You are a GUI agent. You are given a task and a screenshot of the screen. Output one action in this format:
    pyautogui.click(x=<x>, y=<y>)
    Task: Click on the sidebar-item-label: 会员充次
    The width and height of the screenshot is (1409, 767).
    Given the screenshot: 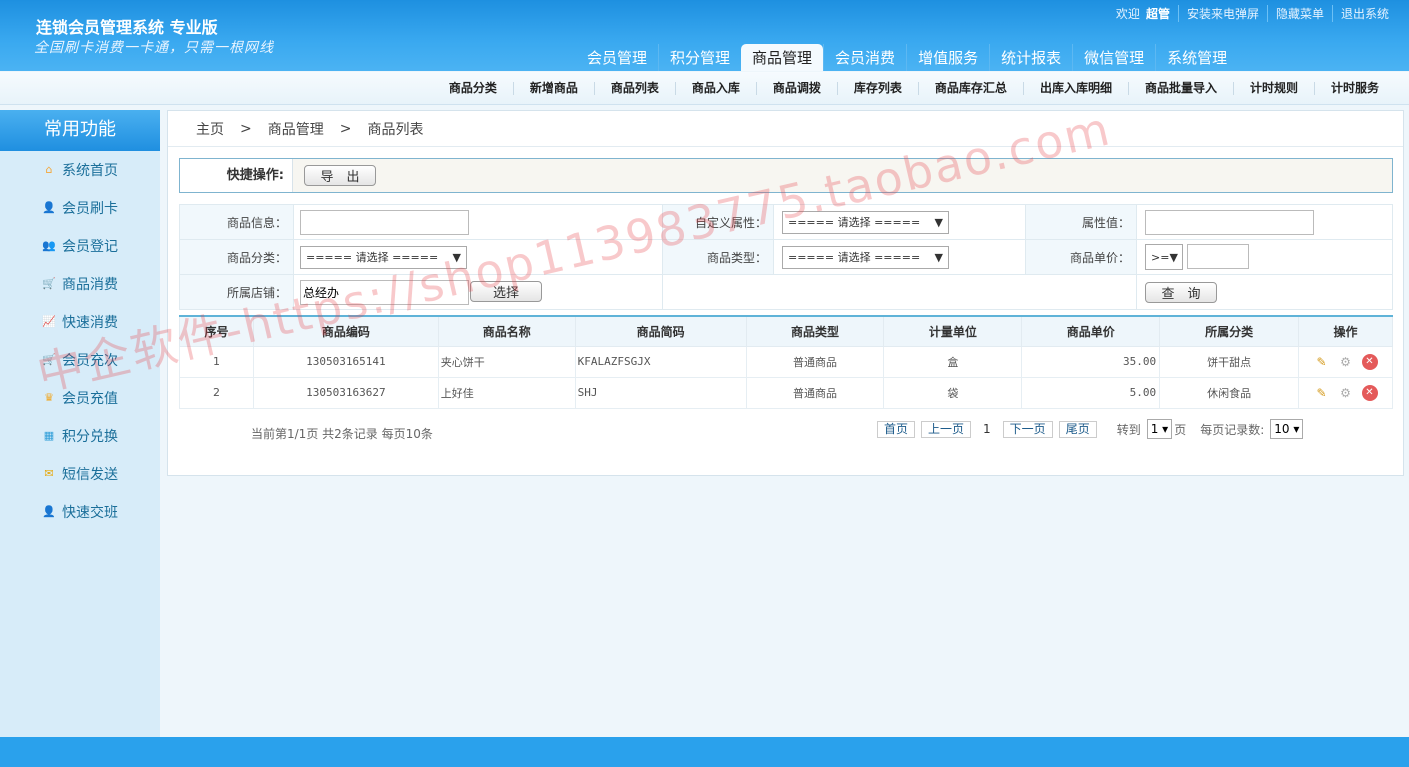 What is the action you would take?
    pyautogui.click(x=90, y=361)
    